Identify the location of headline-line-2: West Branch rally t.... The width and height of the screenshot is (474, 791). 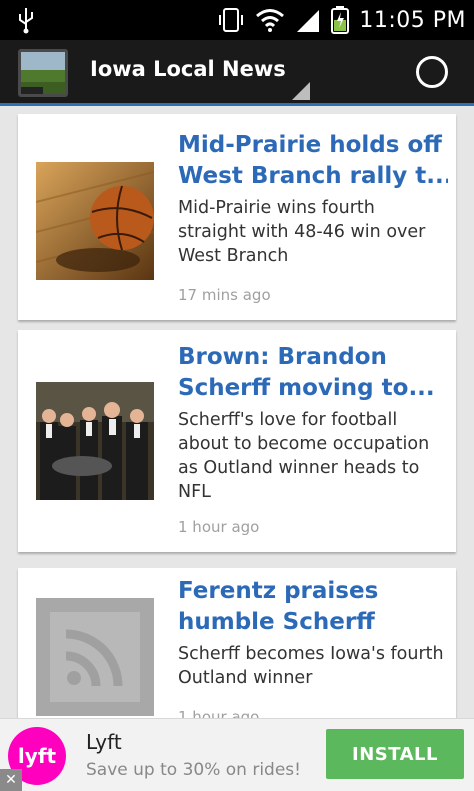
(313, 176).